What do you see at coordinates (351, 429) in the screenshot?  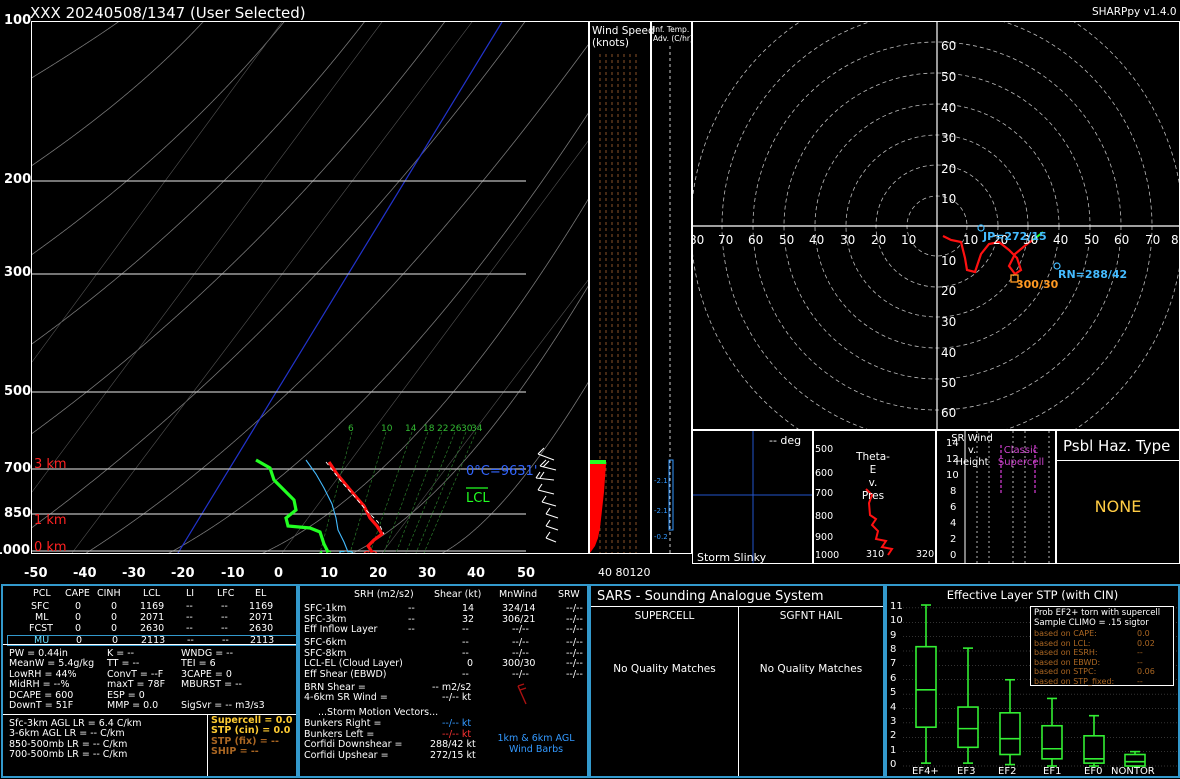 I see `mixing-ratio-label: 6` at bounding box center [351, 429].